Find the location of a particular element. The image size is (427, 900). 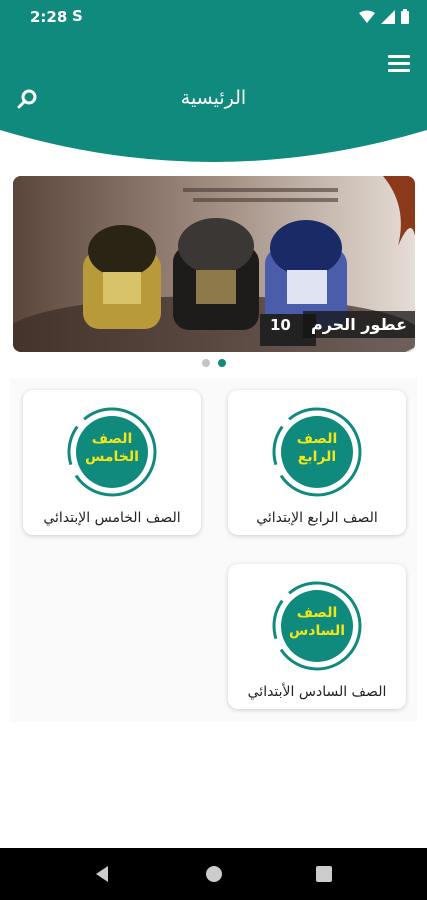

grade-badge-icon: الصف الخامس is located at coordinates (112, 452).